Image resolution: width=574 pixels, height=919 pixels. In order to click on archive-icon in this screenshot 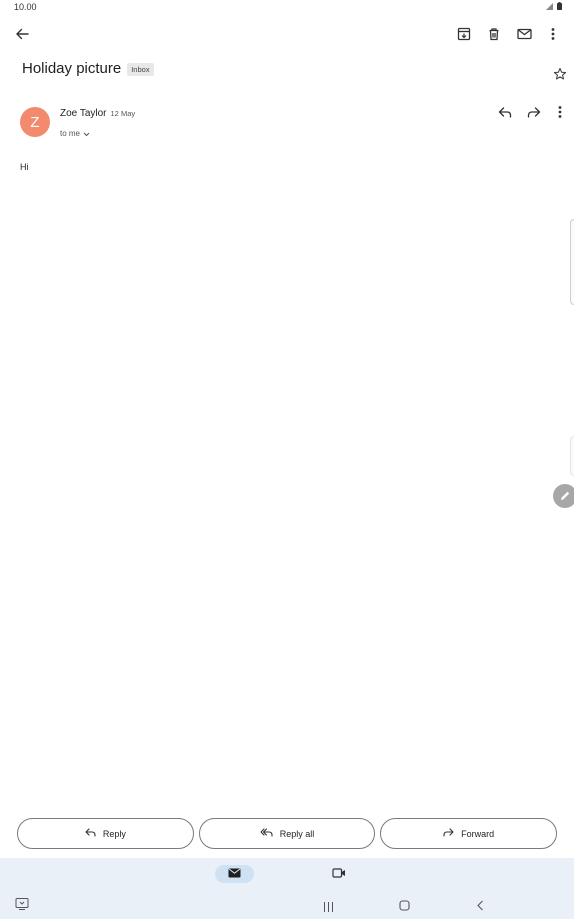, I will do `click(464, 34)`.